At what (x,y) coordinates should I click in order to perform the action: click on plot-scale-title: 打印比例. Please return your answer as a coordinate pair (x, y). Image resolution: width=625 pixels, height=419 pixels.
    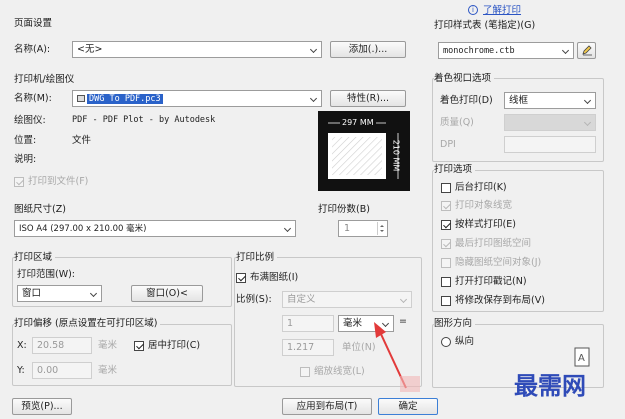
    Looking at the image, I should click on (257, 257).